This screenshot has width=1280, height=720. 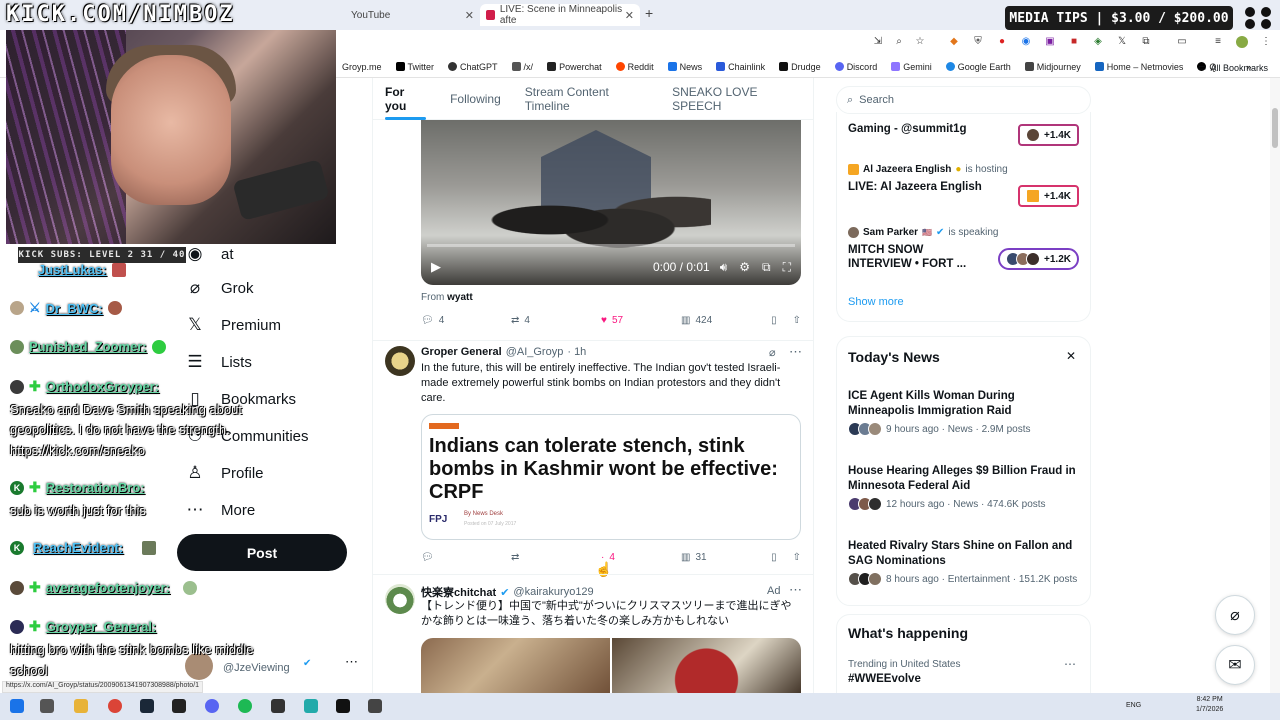 I want to click on bookmark-netmovies: Home – Netmovies, so click(x=1138, y=67).